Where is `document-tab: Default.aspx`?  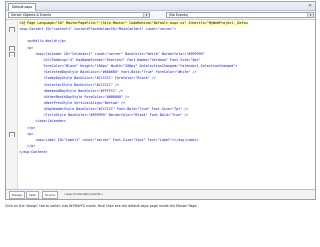 document-tab: Default.aspx is located at coordinates (22, 7).